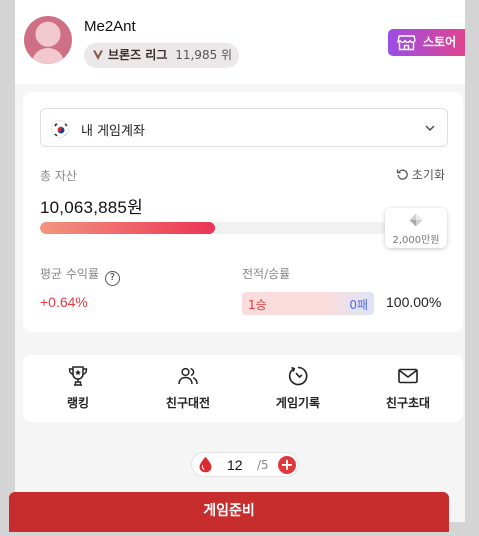  I want to click on diamond-icon, so click(416, 220).